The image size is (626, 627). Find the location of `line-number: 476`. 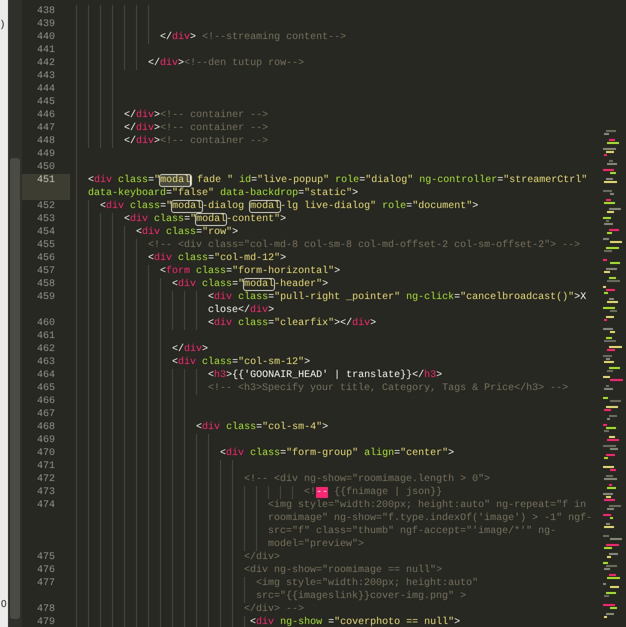

line-number: 476 is located at coordinates (45, 570).